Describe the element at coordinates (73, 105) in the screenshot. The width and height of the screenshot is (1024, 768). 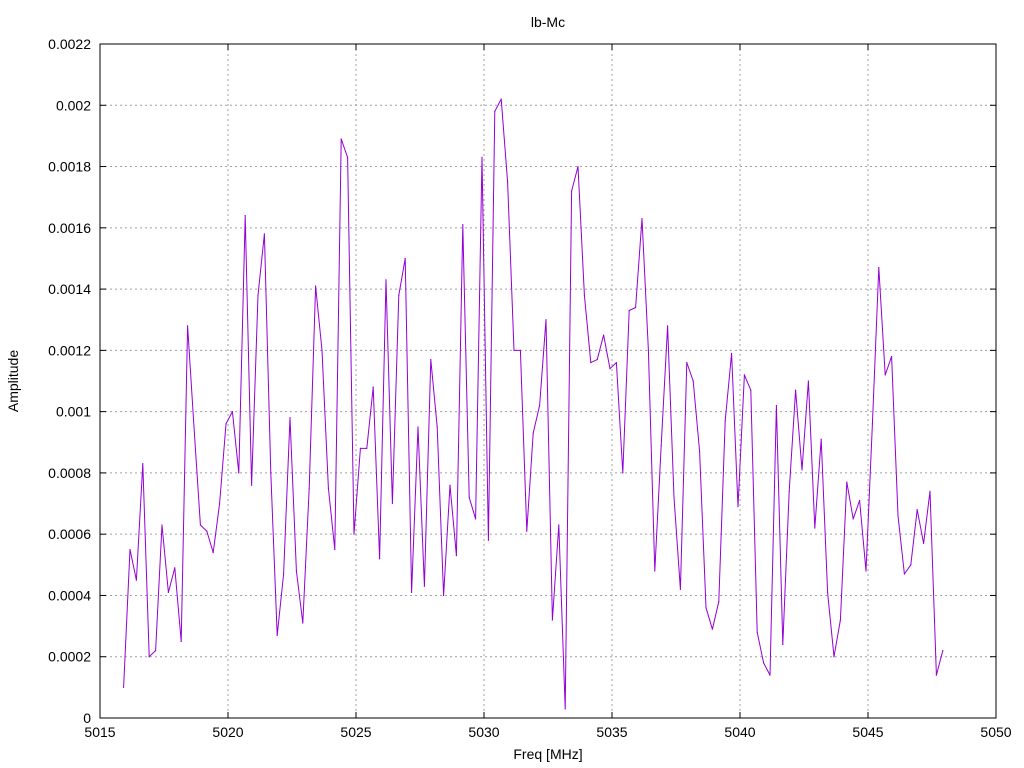
I see `y-tick-label: 0.002` at that location.